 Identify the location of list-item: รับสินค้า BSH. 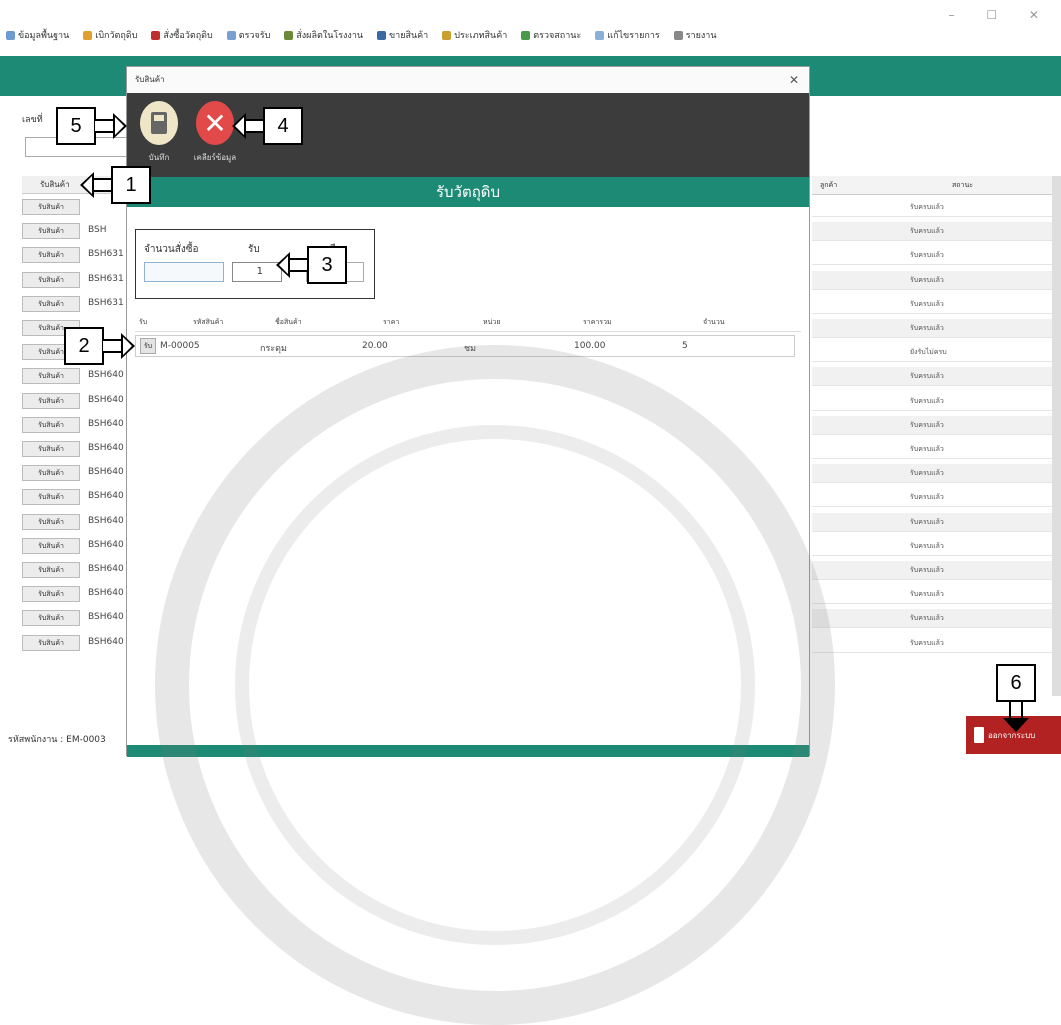
(75, 231).